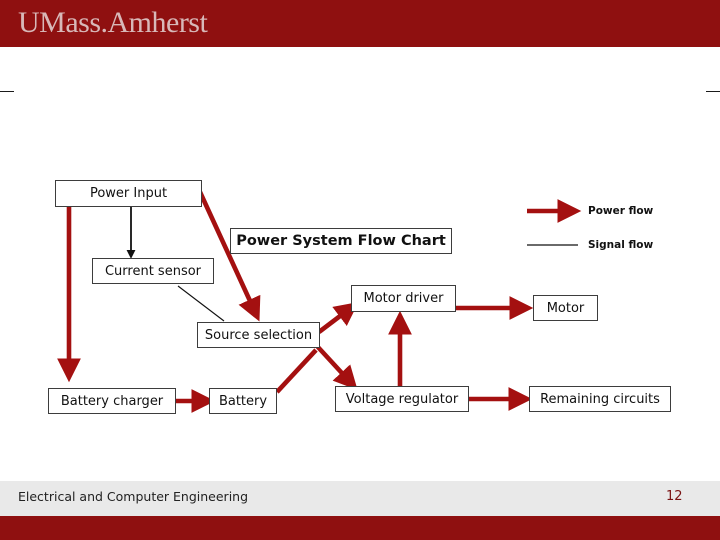  What do you see at coordinates (128, 193) in the screenshot?
I see `node-power-input: Power Input` at bounding box center [128, 193].